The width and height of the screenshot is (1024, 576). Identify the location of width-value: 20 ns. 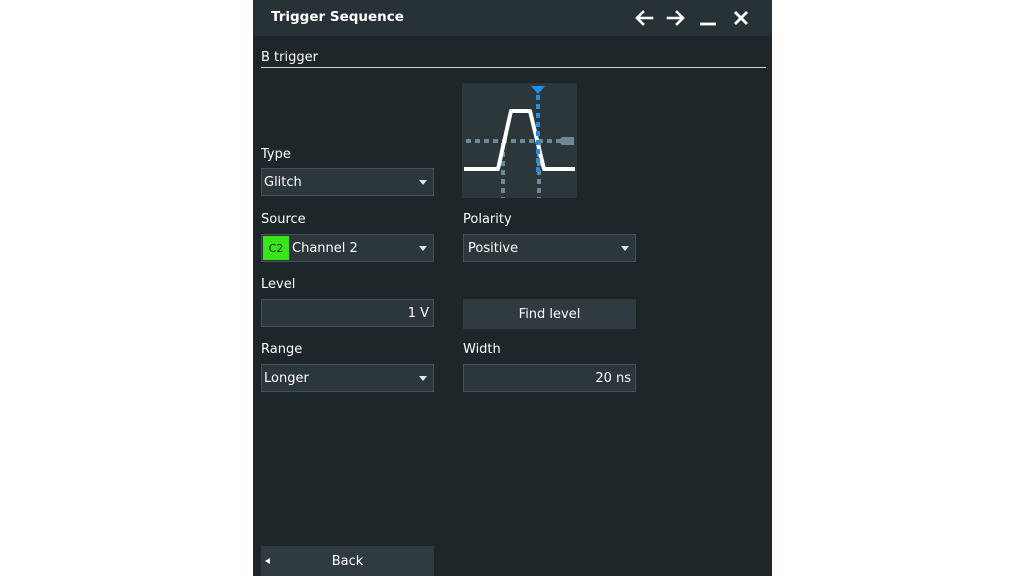
(613, 378).